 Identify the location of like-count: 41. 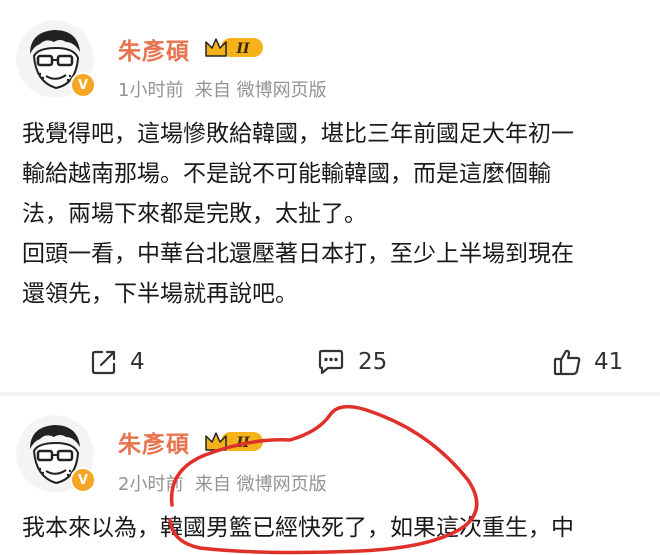
(609, 362).